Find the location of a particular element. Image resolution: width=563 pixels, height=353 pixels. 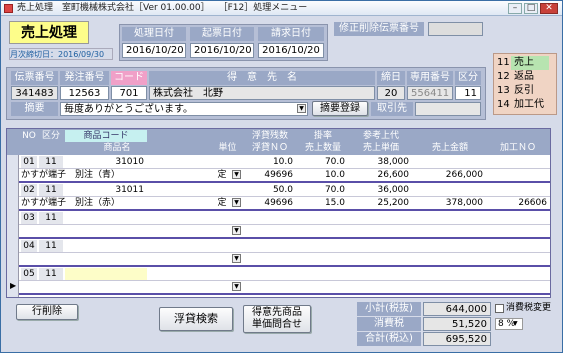

summary-register-button: 摘要登録 is located at coordinates (340, 108).